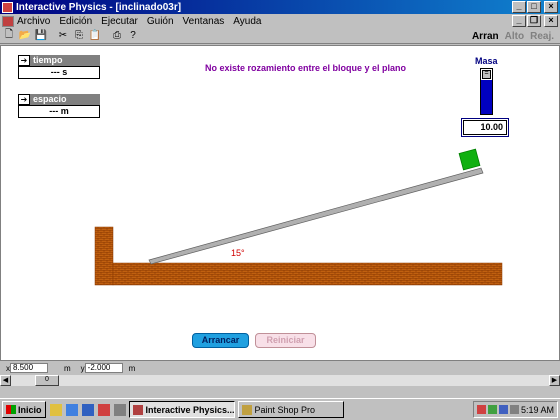  Describe the element at coordinates (204, 21) in the screenshot. I see `menu-ventanas: Ventanas` at that location.